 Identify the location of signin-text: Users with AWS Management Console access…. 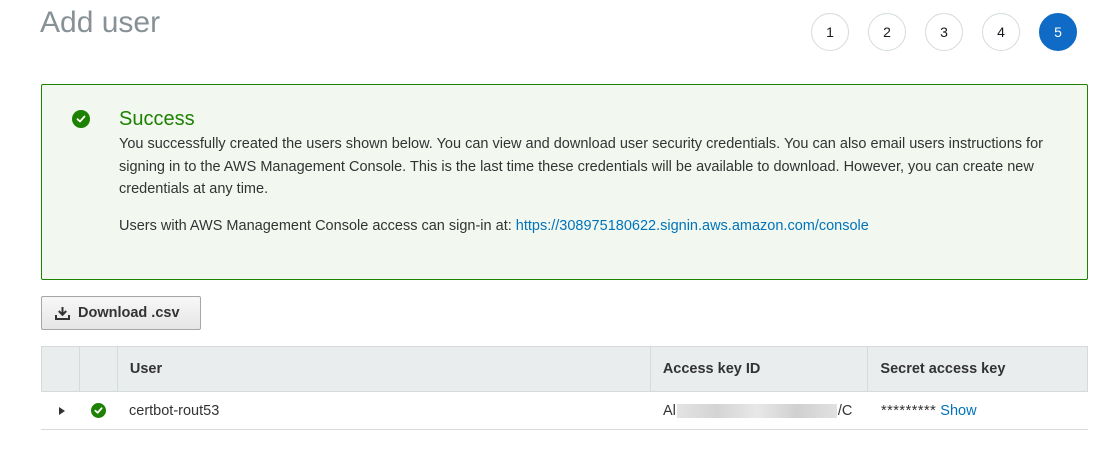
(317, 226).